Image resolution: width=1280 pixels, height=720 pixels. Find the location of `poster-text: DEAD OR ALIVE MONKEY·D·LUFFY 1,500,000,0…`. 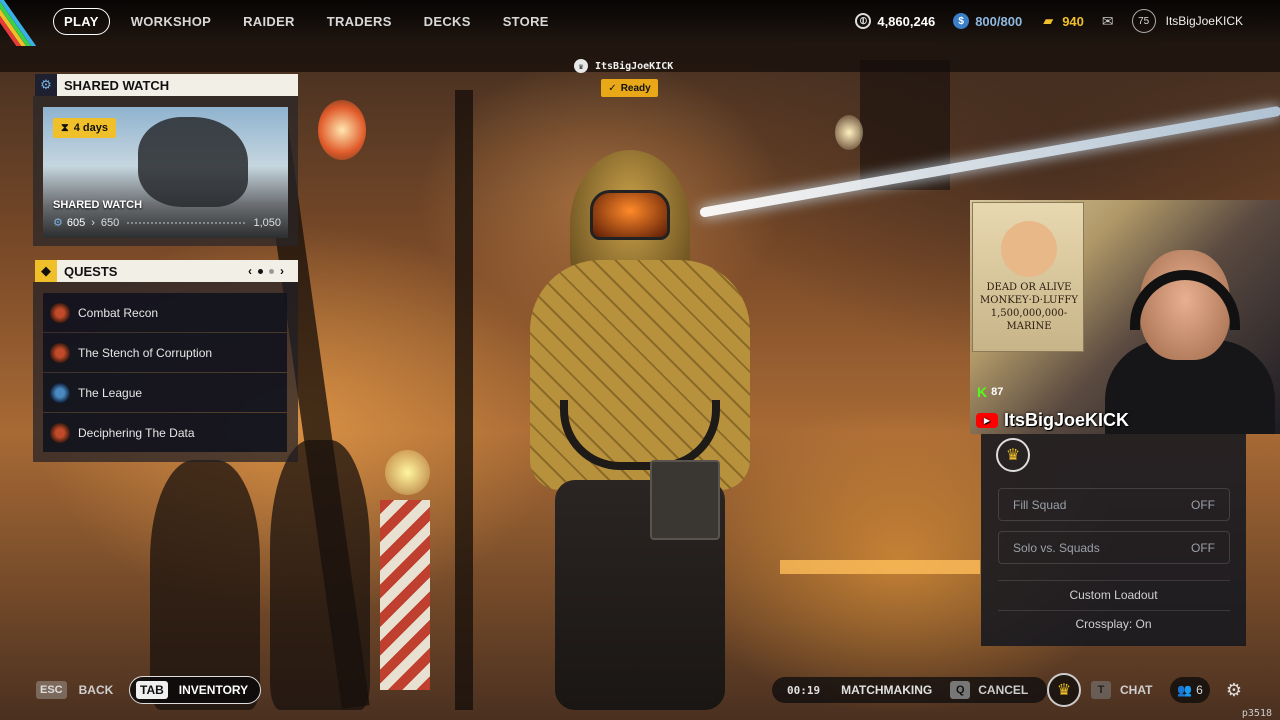

poster-text: DEAD OR ALIVE MONKEY·D·LUFFY 1,500,000,0… is located at coordinates (1029, 307).